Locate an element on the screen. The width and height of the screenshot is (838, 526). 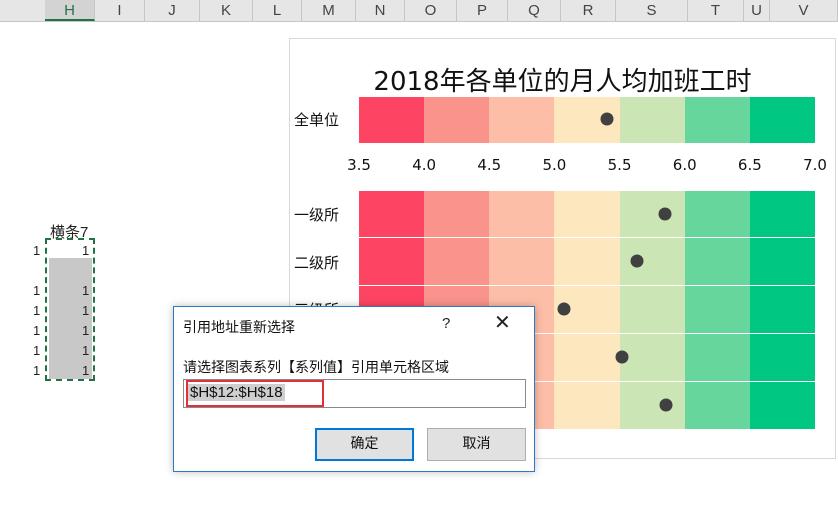
close-icon: ✕ is located at coordinates (502, 323).